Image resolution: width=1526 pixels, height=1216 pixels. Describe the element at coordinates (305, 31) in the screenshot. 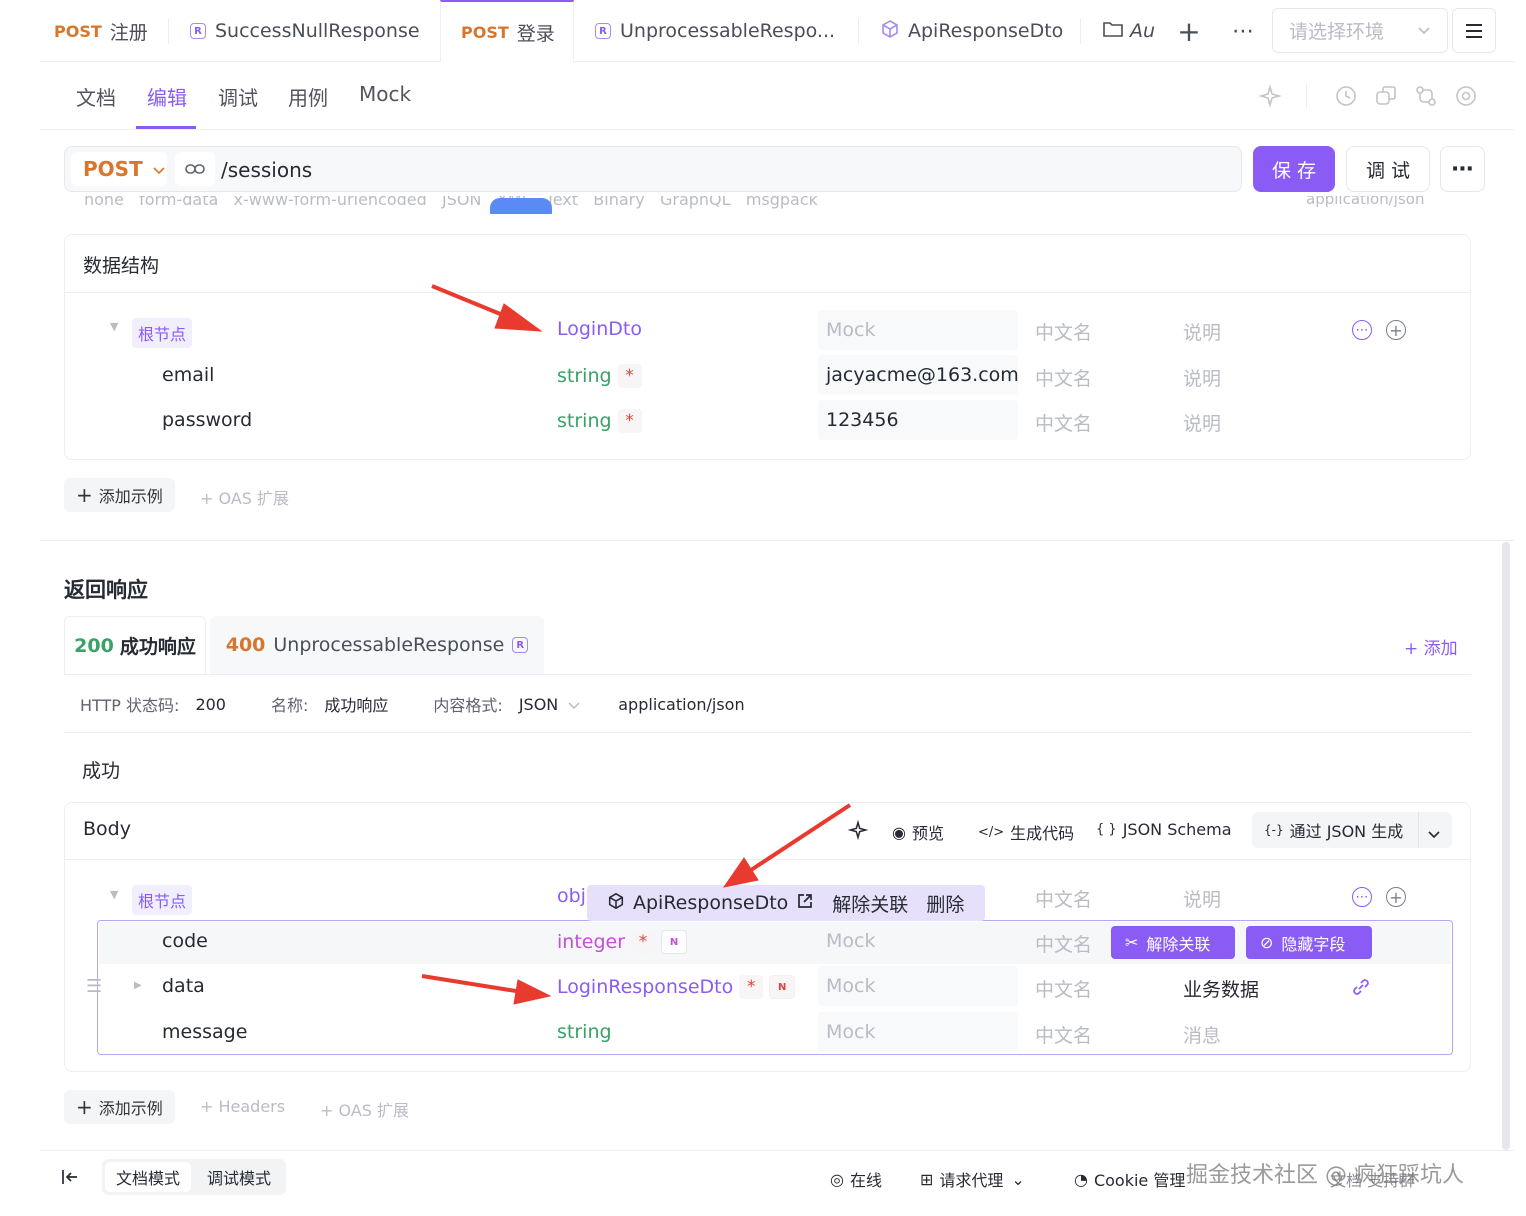

I see `tab-success-null-response: R SuccessNullResponse` at that location.